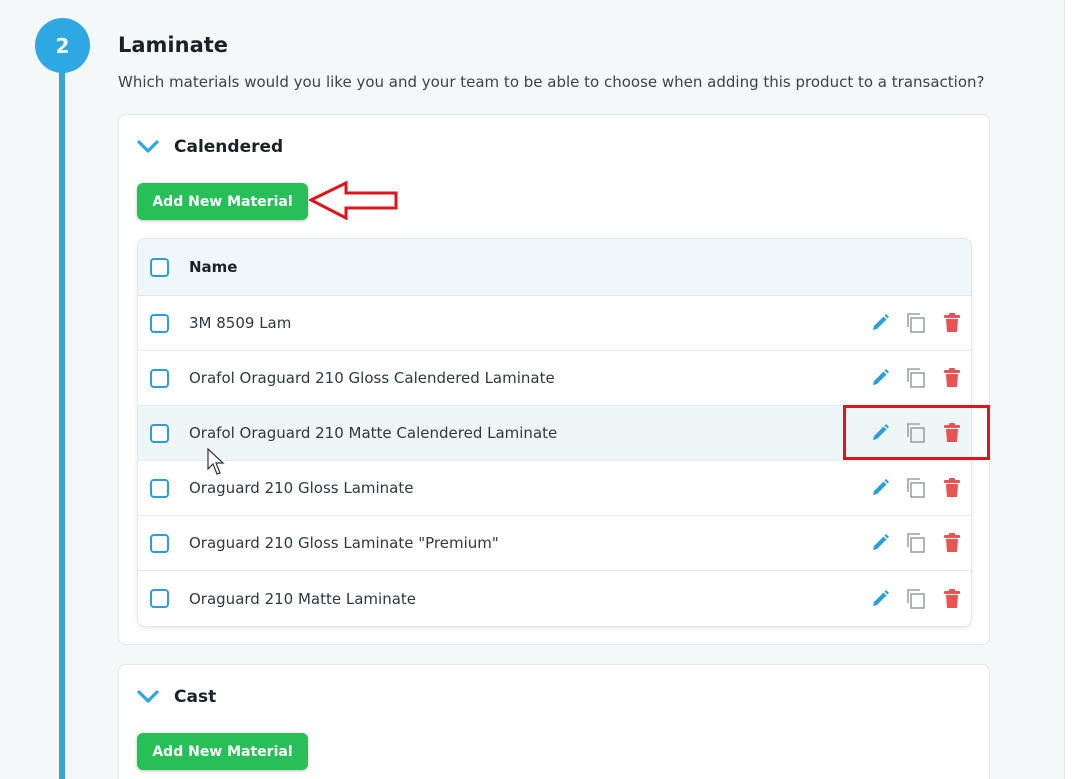 Image resolution: width=1072 pixels, height=779 pixels. What do you see at coordinates (159, 267) in the screenshot?
I see `select-all-checkbox` at bounding box center [159, 267].